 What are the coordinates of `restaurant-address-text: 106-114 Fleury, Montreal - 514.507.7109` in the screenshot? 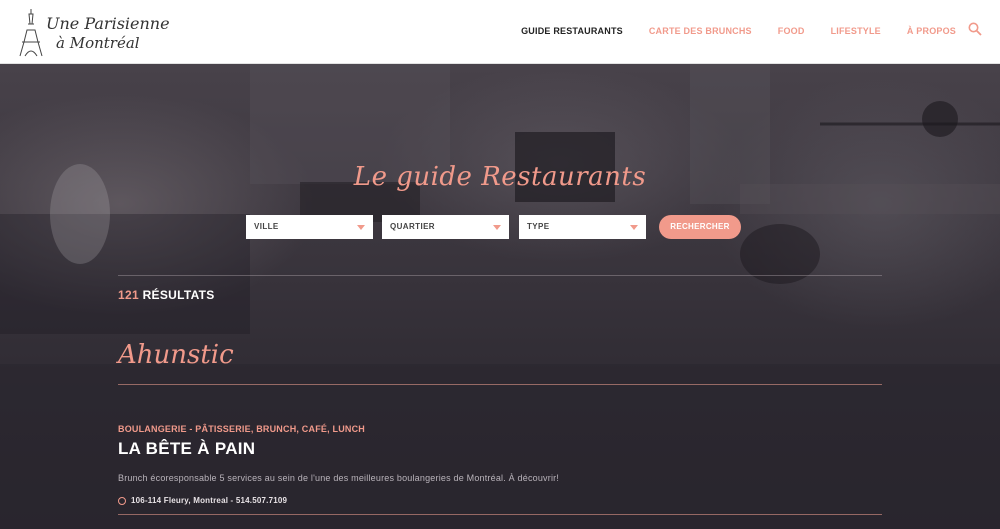 It's located at (209, 500).